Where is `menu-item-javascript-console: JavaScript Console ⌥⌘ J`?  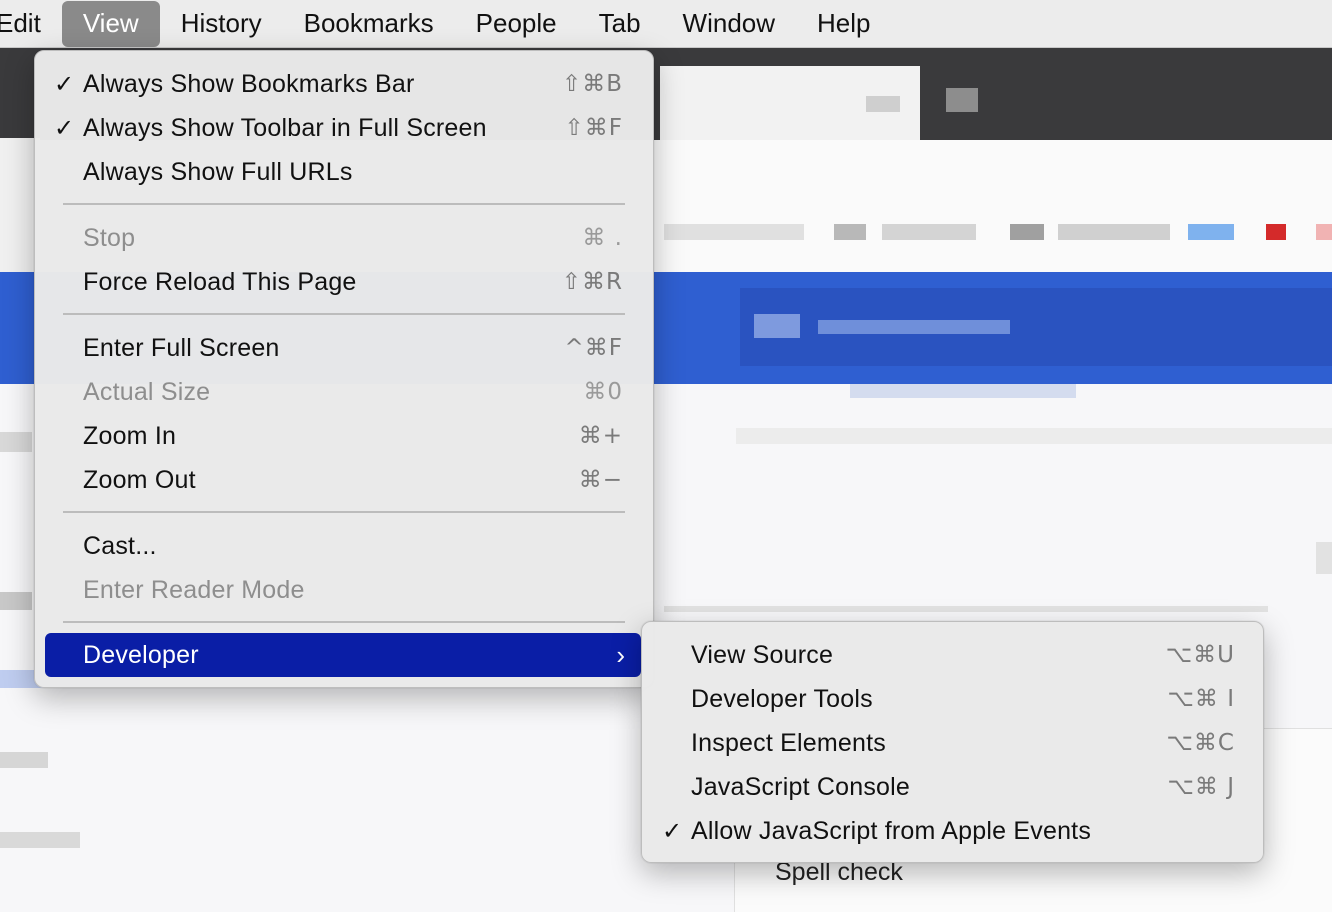 menu-item-javascript-console: JavaScript Console ⌥⌘ J is located at coordinates (952, 787).